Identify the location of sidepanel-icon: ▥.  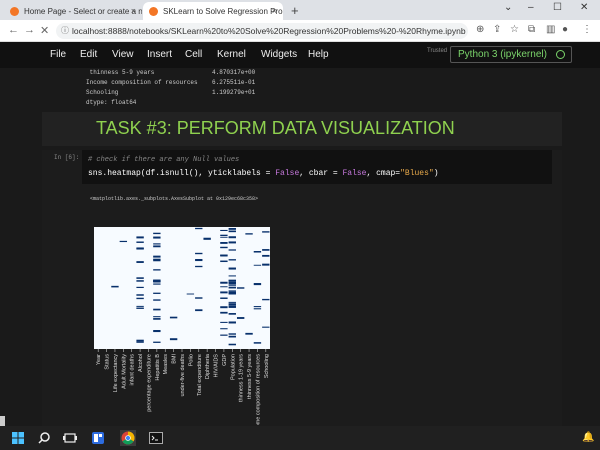
(550, 29).